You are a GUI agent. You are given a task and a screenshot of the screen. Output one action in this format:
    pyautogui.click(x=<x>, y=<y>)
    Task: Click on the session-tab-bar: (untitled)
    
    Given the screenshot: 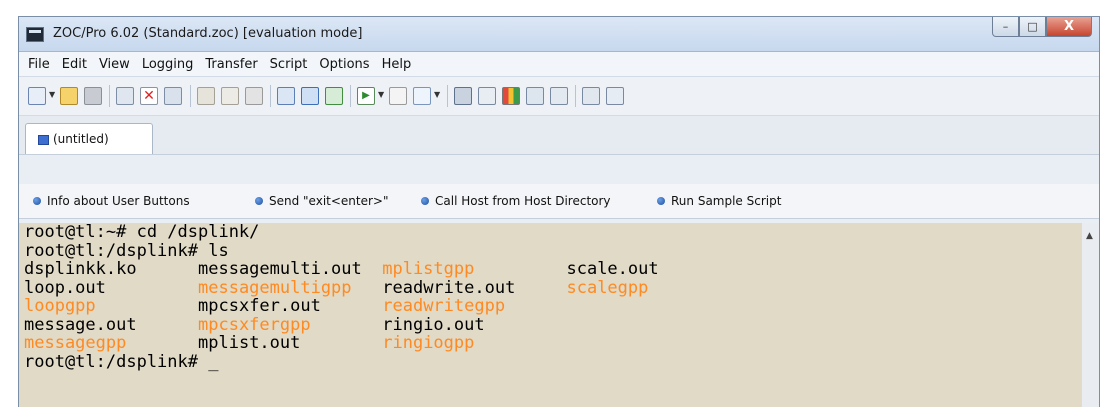 What is the action you would take?
    pyautogui.click(x=559, y=135)
    